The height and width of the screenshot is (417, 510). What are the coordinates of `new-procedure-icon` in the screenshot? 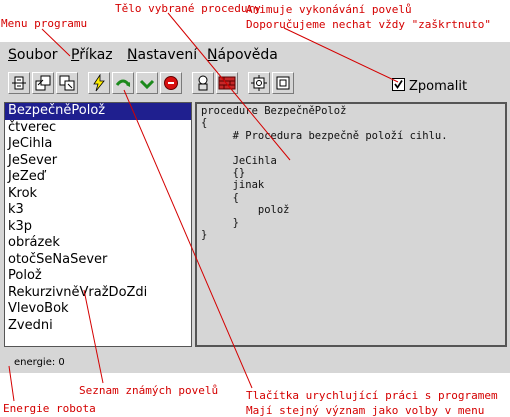 It's located at (19, 83).